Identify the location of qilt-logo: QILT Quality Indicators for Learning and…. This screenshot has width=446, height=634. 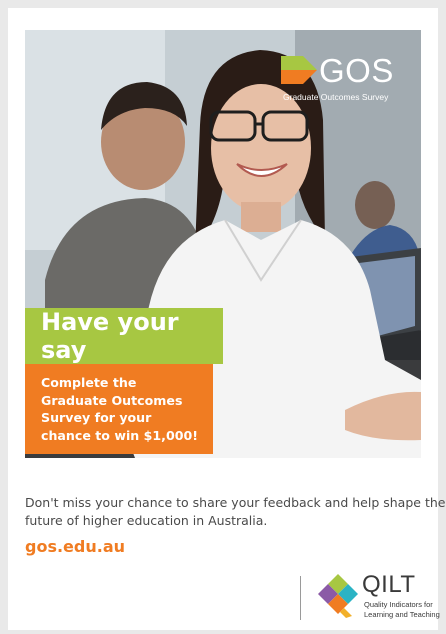
(379, 597).